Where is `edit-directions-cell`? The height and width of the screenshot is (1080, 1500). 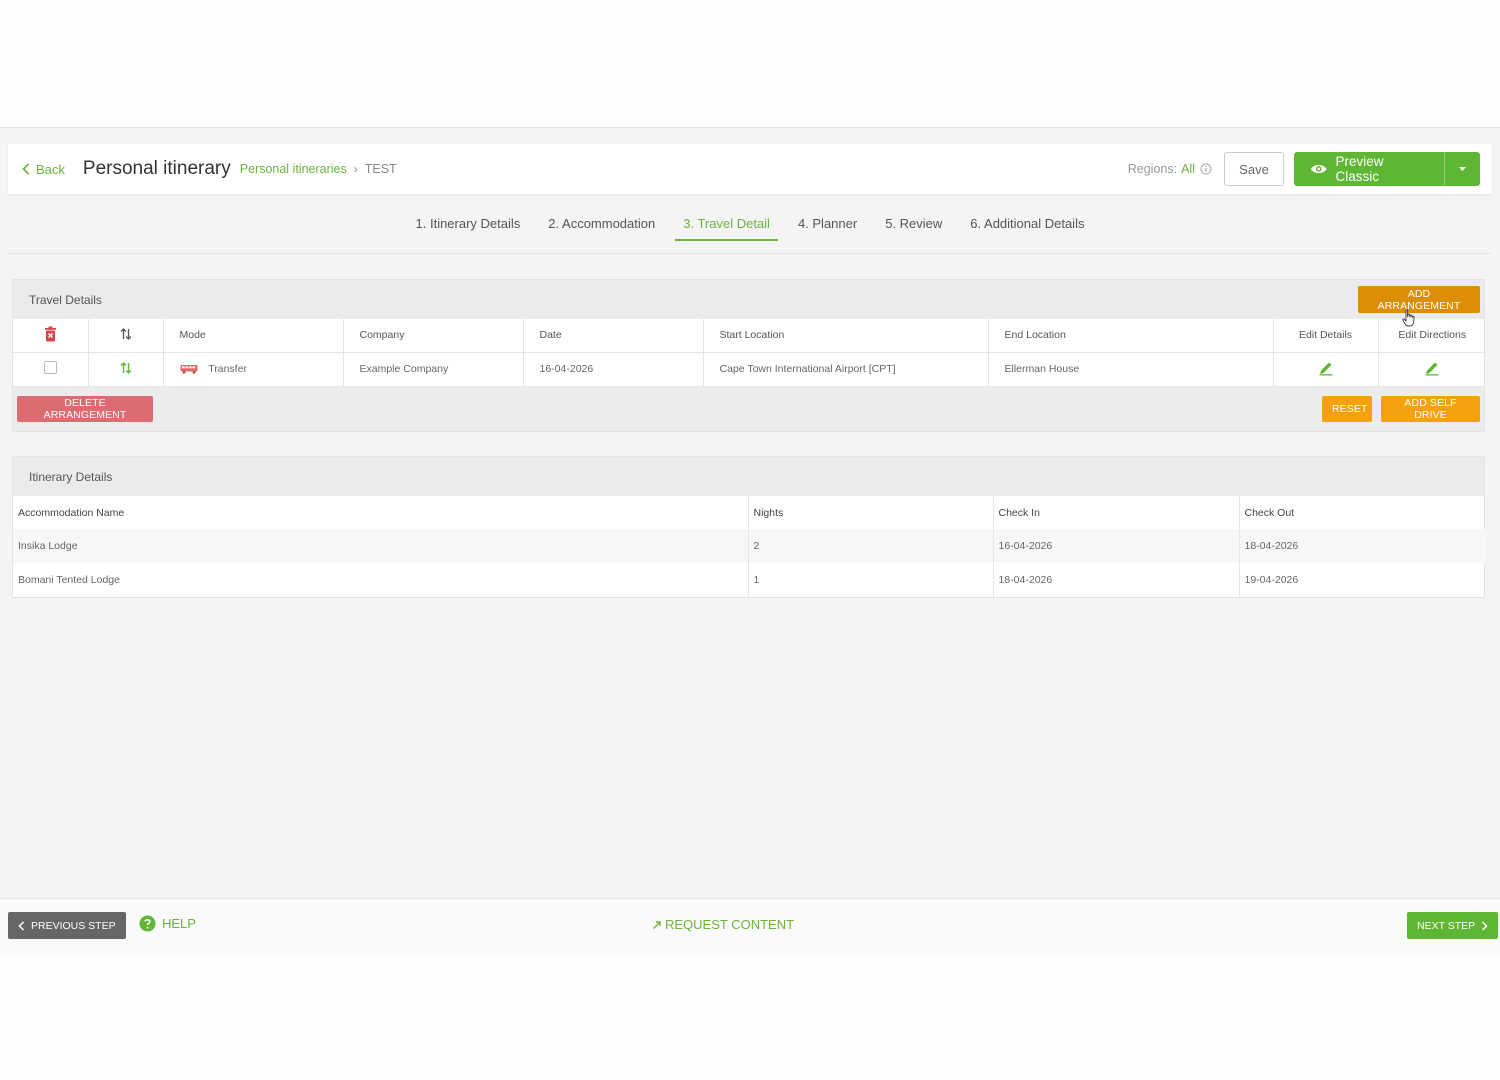 edit-directions-cell is located at coordinates (1432, 369).